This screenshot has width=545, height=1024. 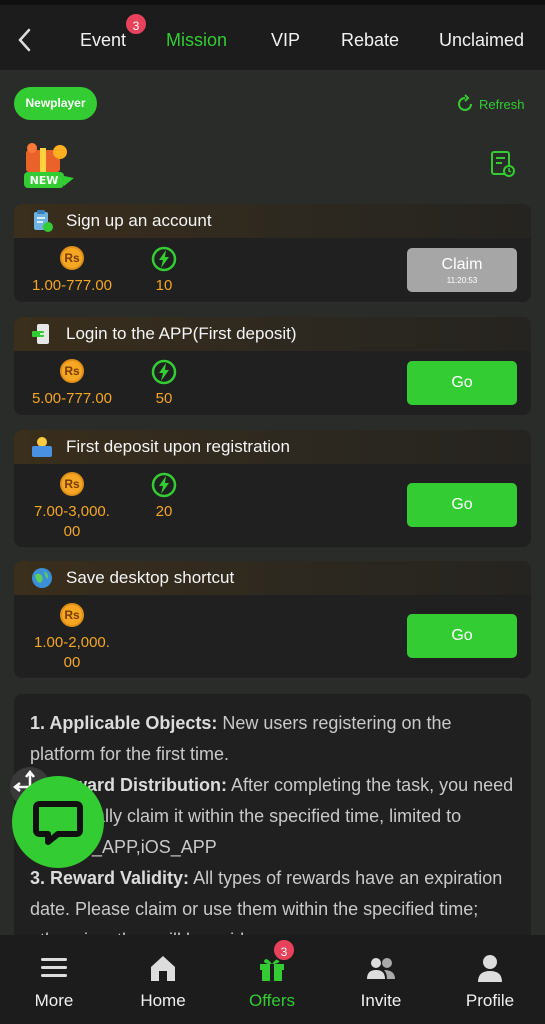 I want to click on tab-mission: Mission, so click(x=196, y=40).